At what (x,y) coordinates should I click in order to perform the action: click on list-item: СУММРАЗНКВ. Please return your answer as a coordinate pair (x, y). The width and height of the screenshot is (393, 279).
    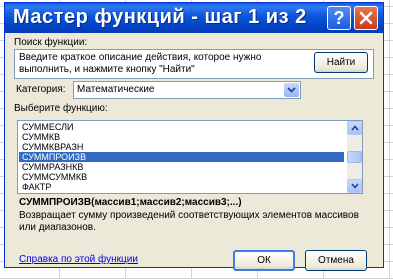
    Looking at the image, I should click on (181, 167).